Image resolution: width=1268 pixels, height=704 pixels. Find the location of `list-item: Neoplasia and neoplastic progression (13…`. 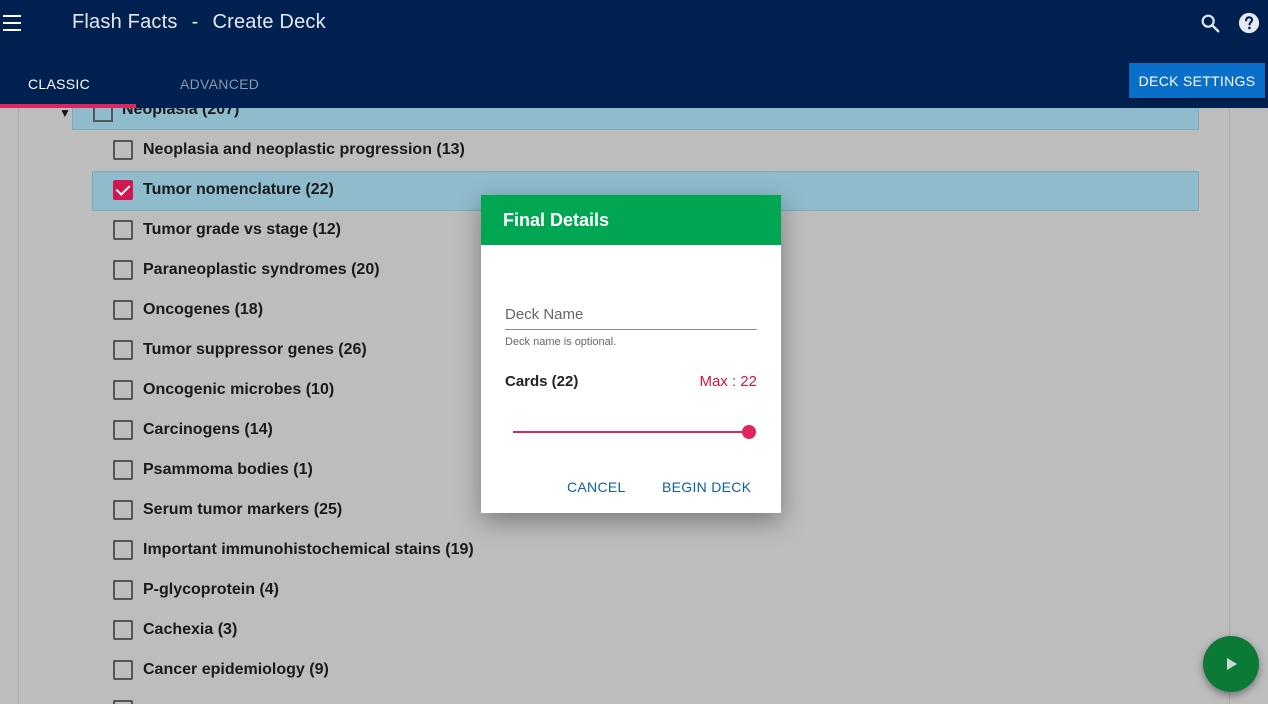

list-item: Neoplasia and neoplastic progression (13… is located at coordinates (611, 150).